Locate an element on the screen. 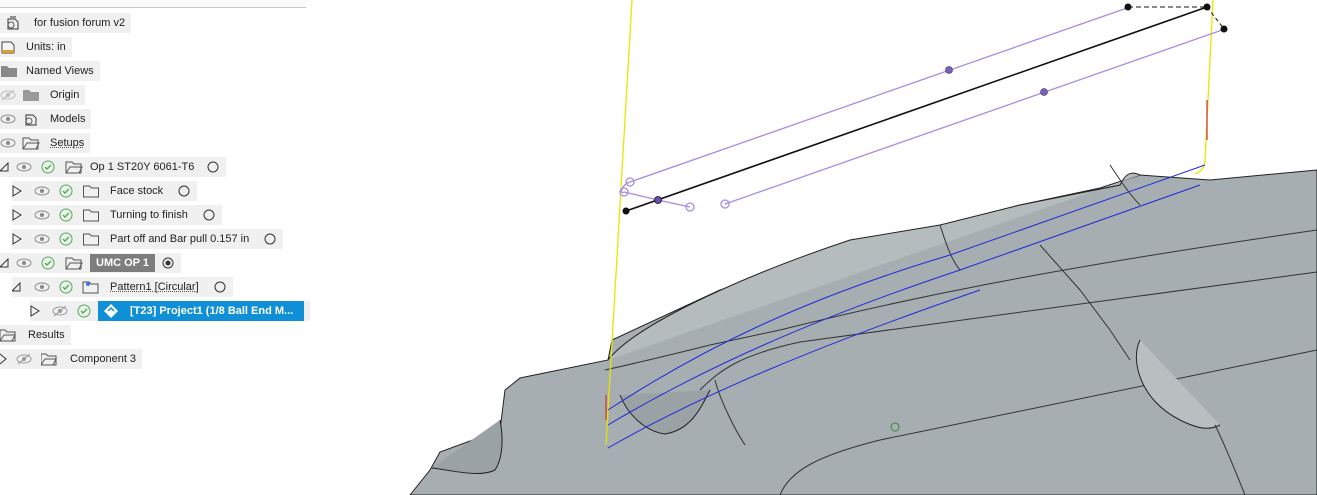 The width and height of the screenshot is (1317, 495). tree-item-models: Models is located at coordinates (46, 119).